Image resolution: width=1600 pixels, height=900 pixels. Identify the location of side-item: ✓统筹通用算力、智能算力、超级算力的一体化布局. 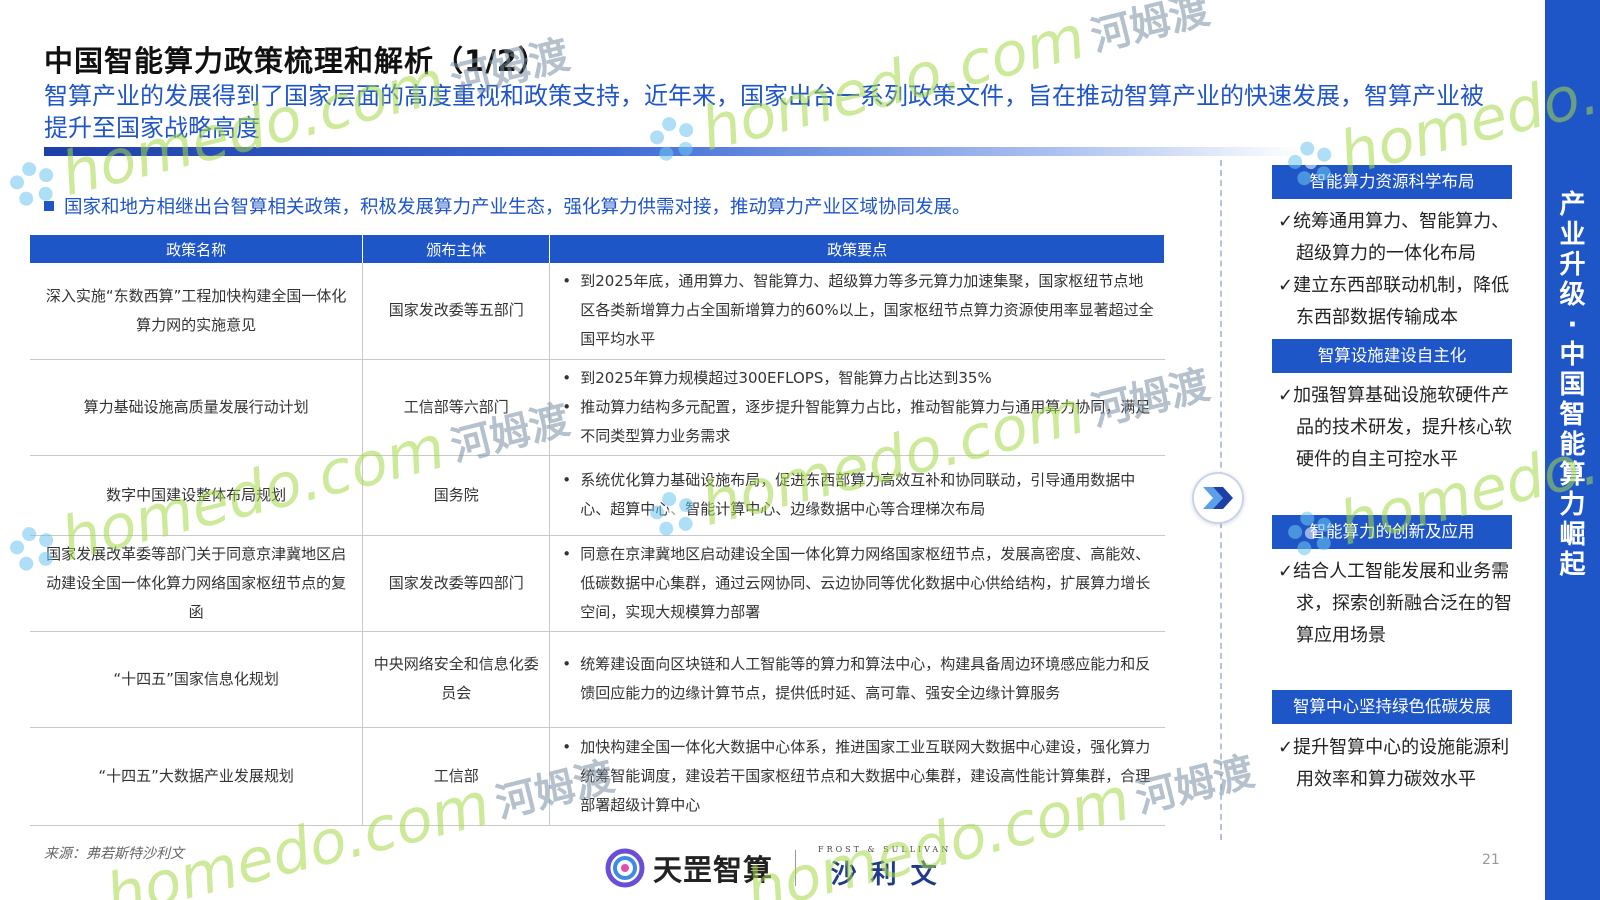
(1394, 237).